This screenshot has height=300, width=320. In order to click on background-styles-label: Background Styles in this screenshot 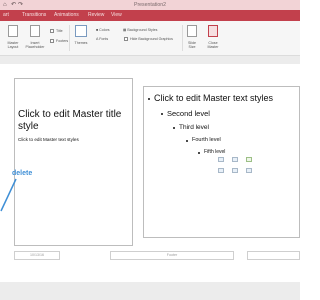, I will do `click(142, 30)`.